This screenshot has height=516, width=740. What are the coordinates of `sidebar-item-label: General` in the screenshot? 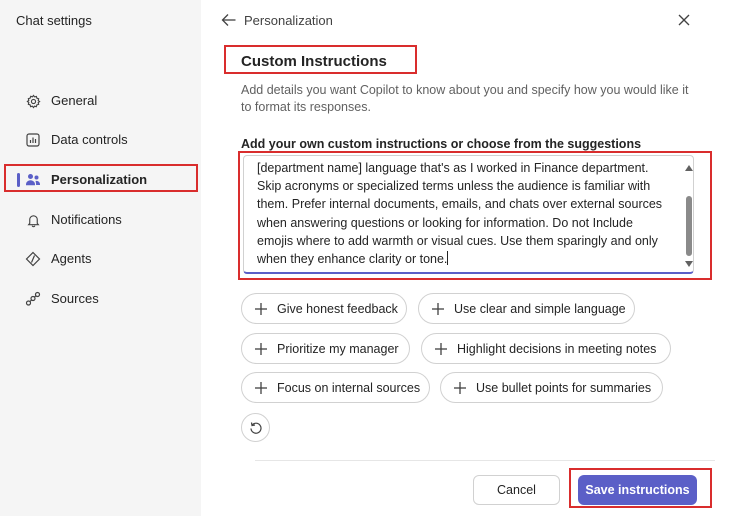 It's located at (74, 100).